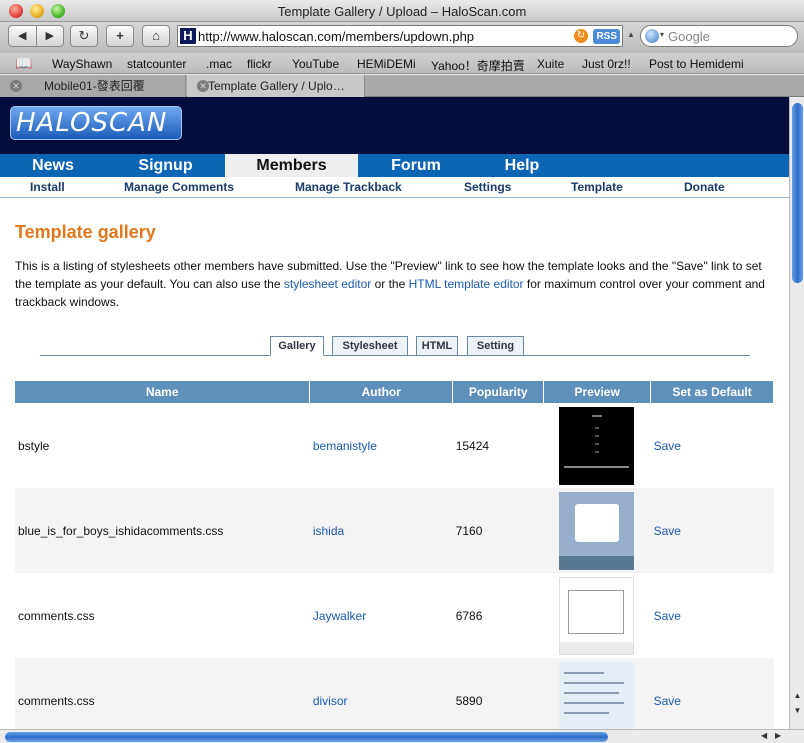  Describe the element at coordinates (631, 34) in the screenshot. I see `snapback-icon: ▲` at that location.